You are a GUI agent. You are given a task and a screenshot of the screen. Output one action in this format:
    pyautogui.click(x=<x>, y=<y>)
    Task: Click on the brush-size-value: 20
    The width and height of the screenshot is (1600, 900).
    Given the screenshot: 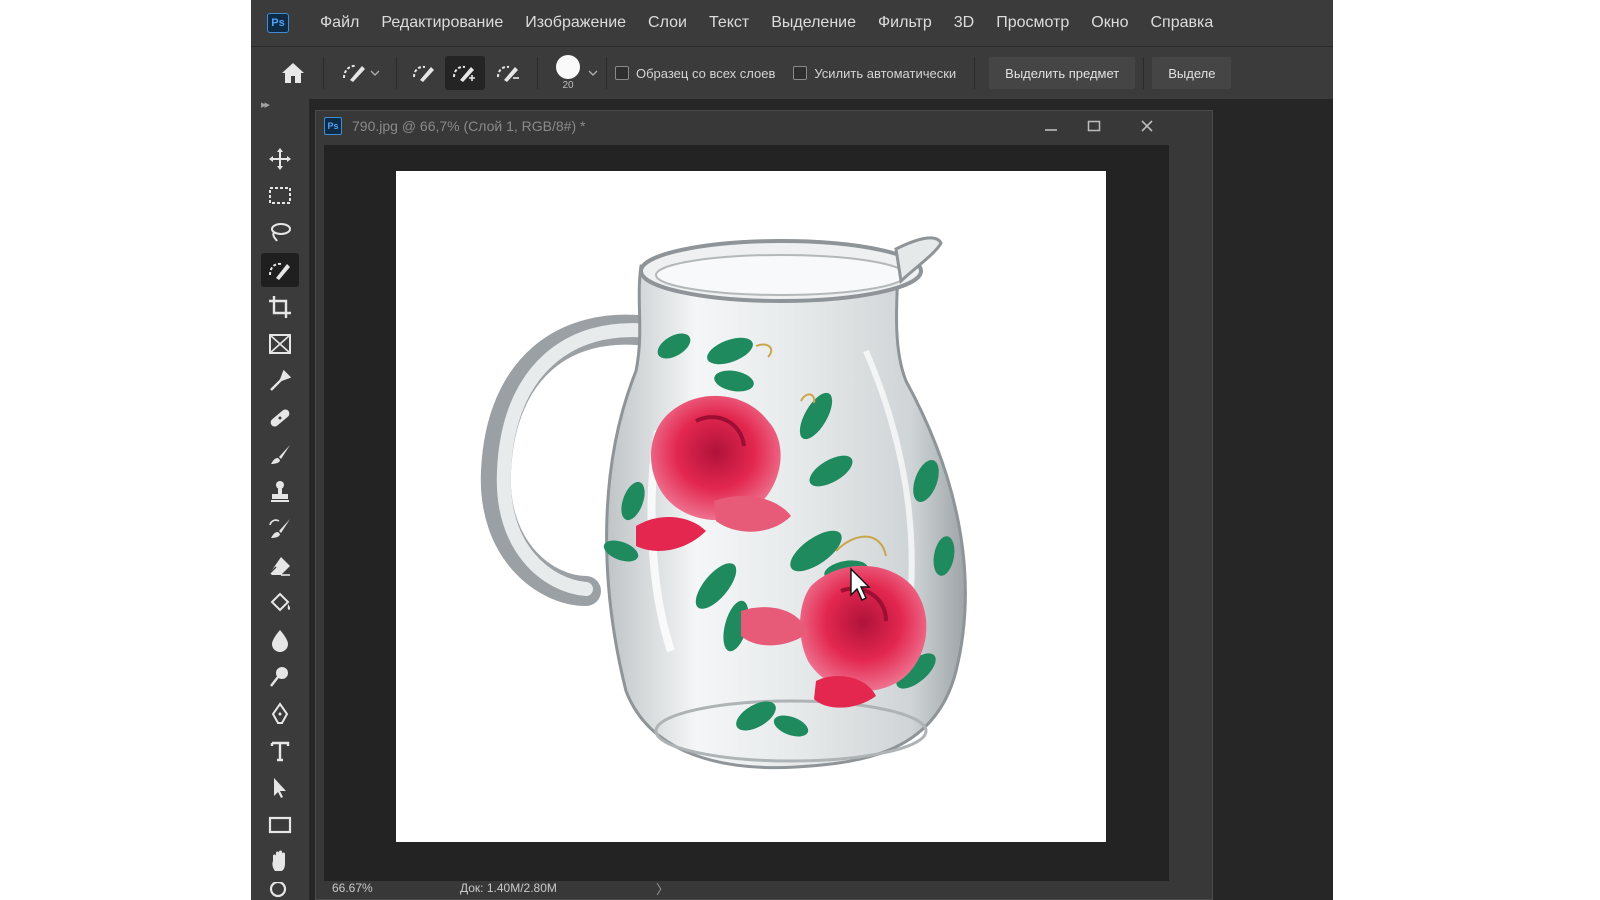 What is the action you would take?
    pyautogui.click(x=568, y=85)
    